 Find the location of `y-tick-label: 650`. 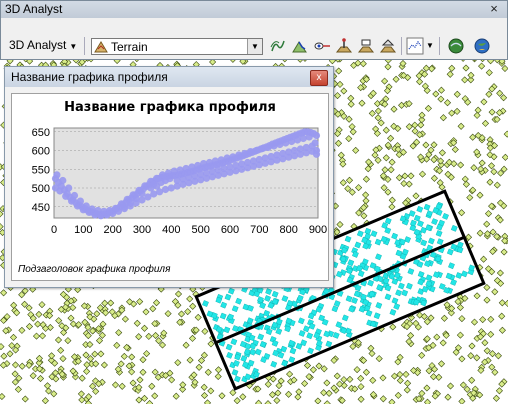

y-tick-label: 650 is located at coordinates (41, 133).